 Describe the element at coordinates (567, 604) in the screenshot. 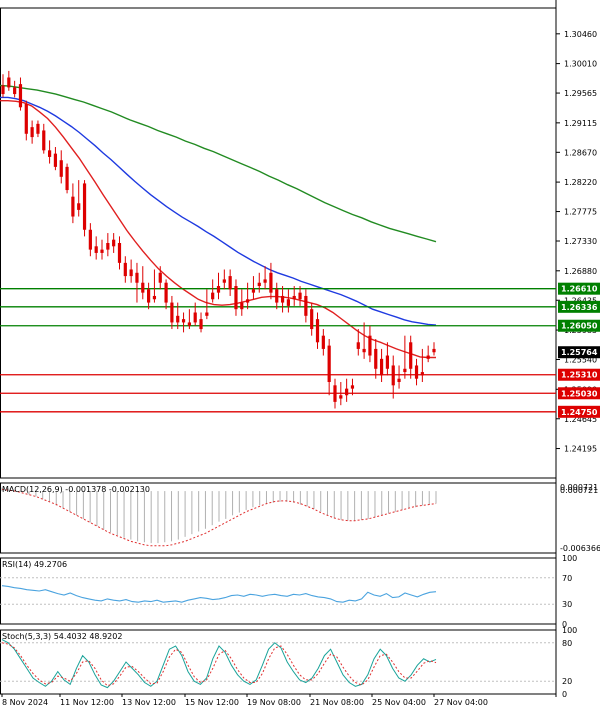

I see `rsi-tick-label: 30` at that location.